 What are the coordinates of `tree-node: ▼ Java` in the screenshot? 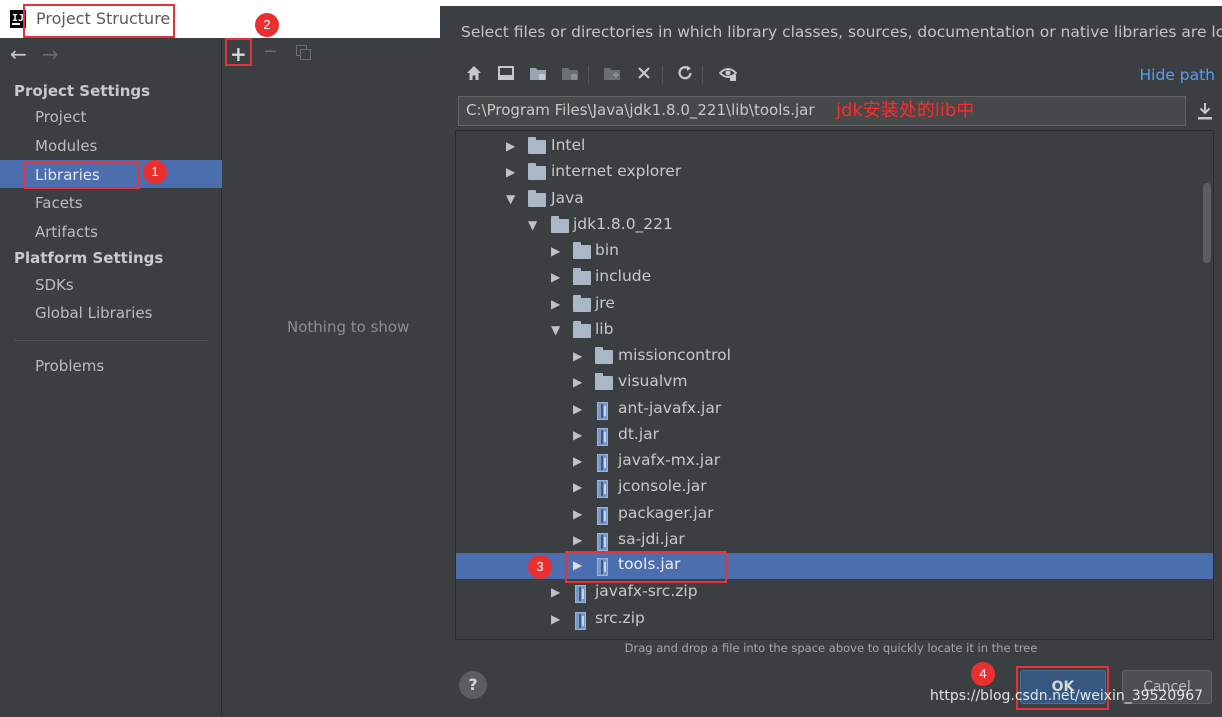 It's located at (834, 200).